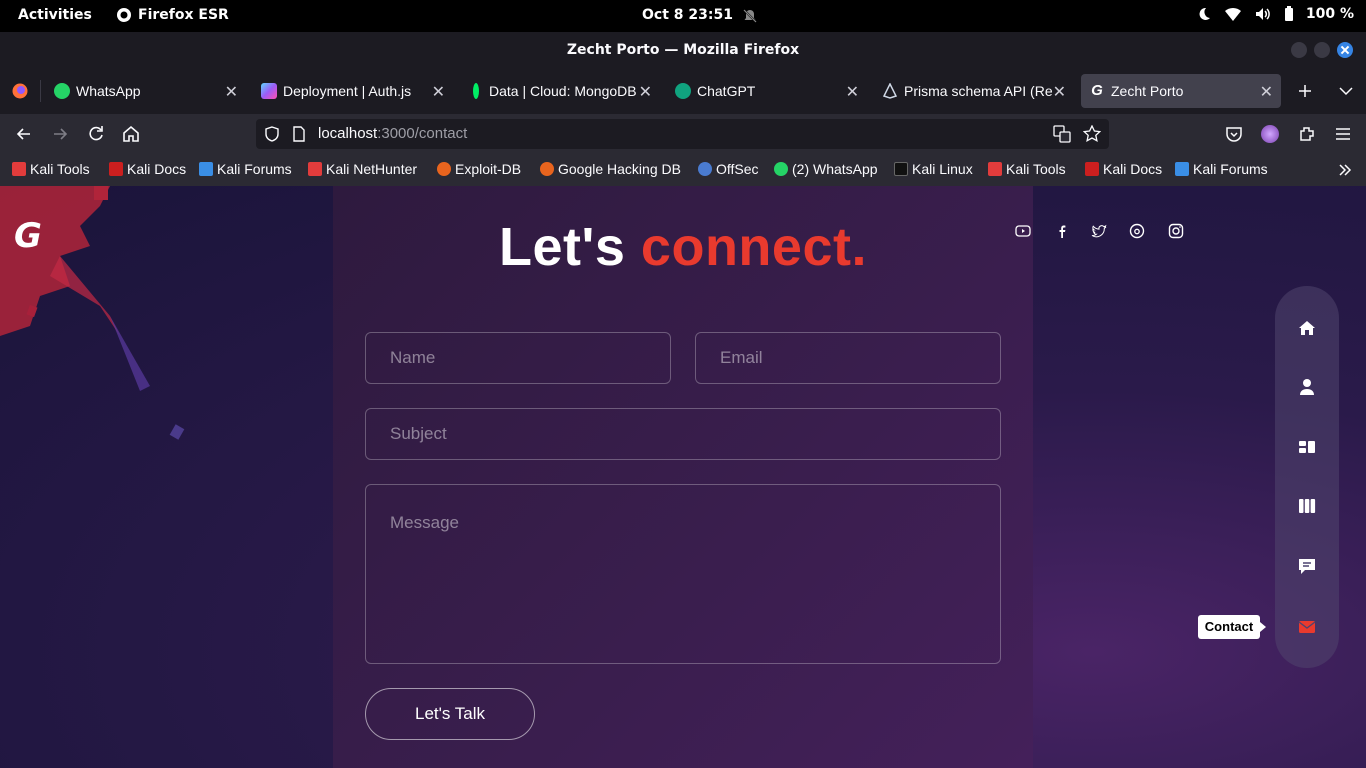  I want to click on tab-whatsapp: WhatsApp ✕, so click(146, 91).